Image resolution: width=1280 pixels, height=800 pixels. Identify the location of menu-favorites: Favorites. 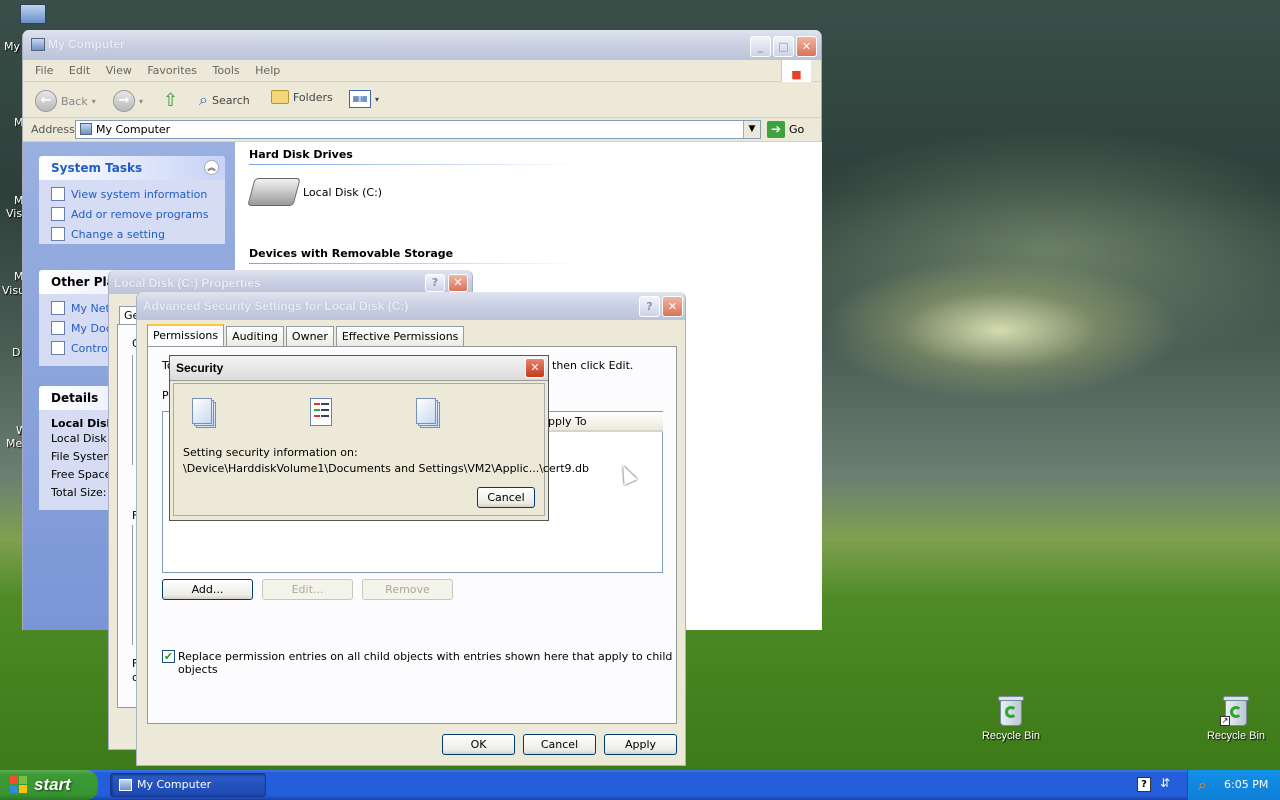
(172, 70).